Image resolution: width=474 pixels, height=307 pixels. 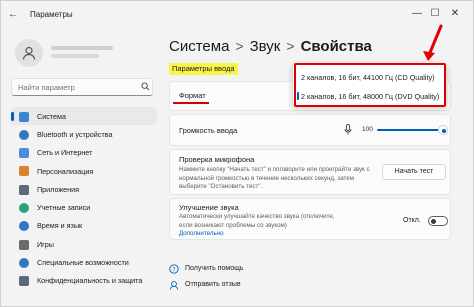 What do you see at coordinates (51, 116) in the screenshot?
I see `sidebar-item-label: Система` at bounding box center [51, 116].